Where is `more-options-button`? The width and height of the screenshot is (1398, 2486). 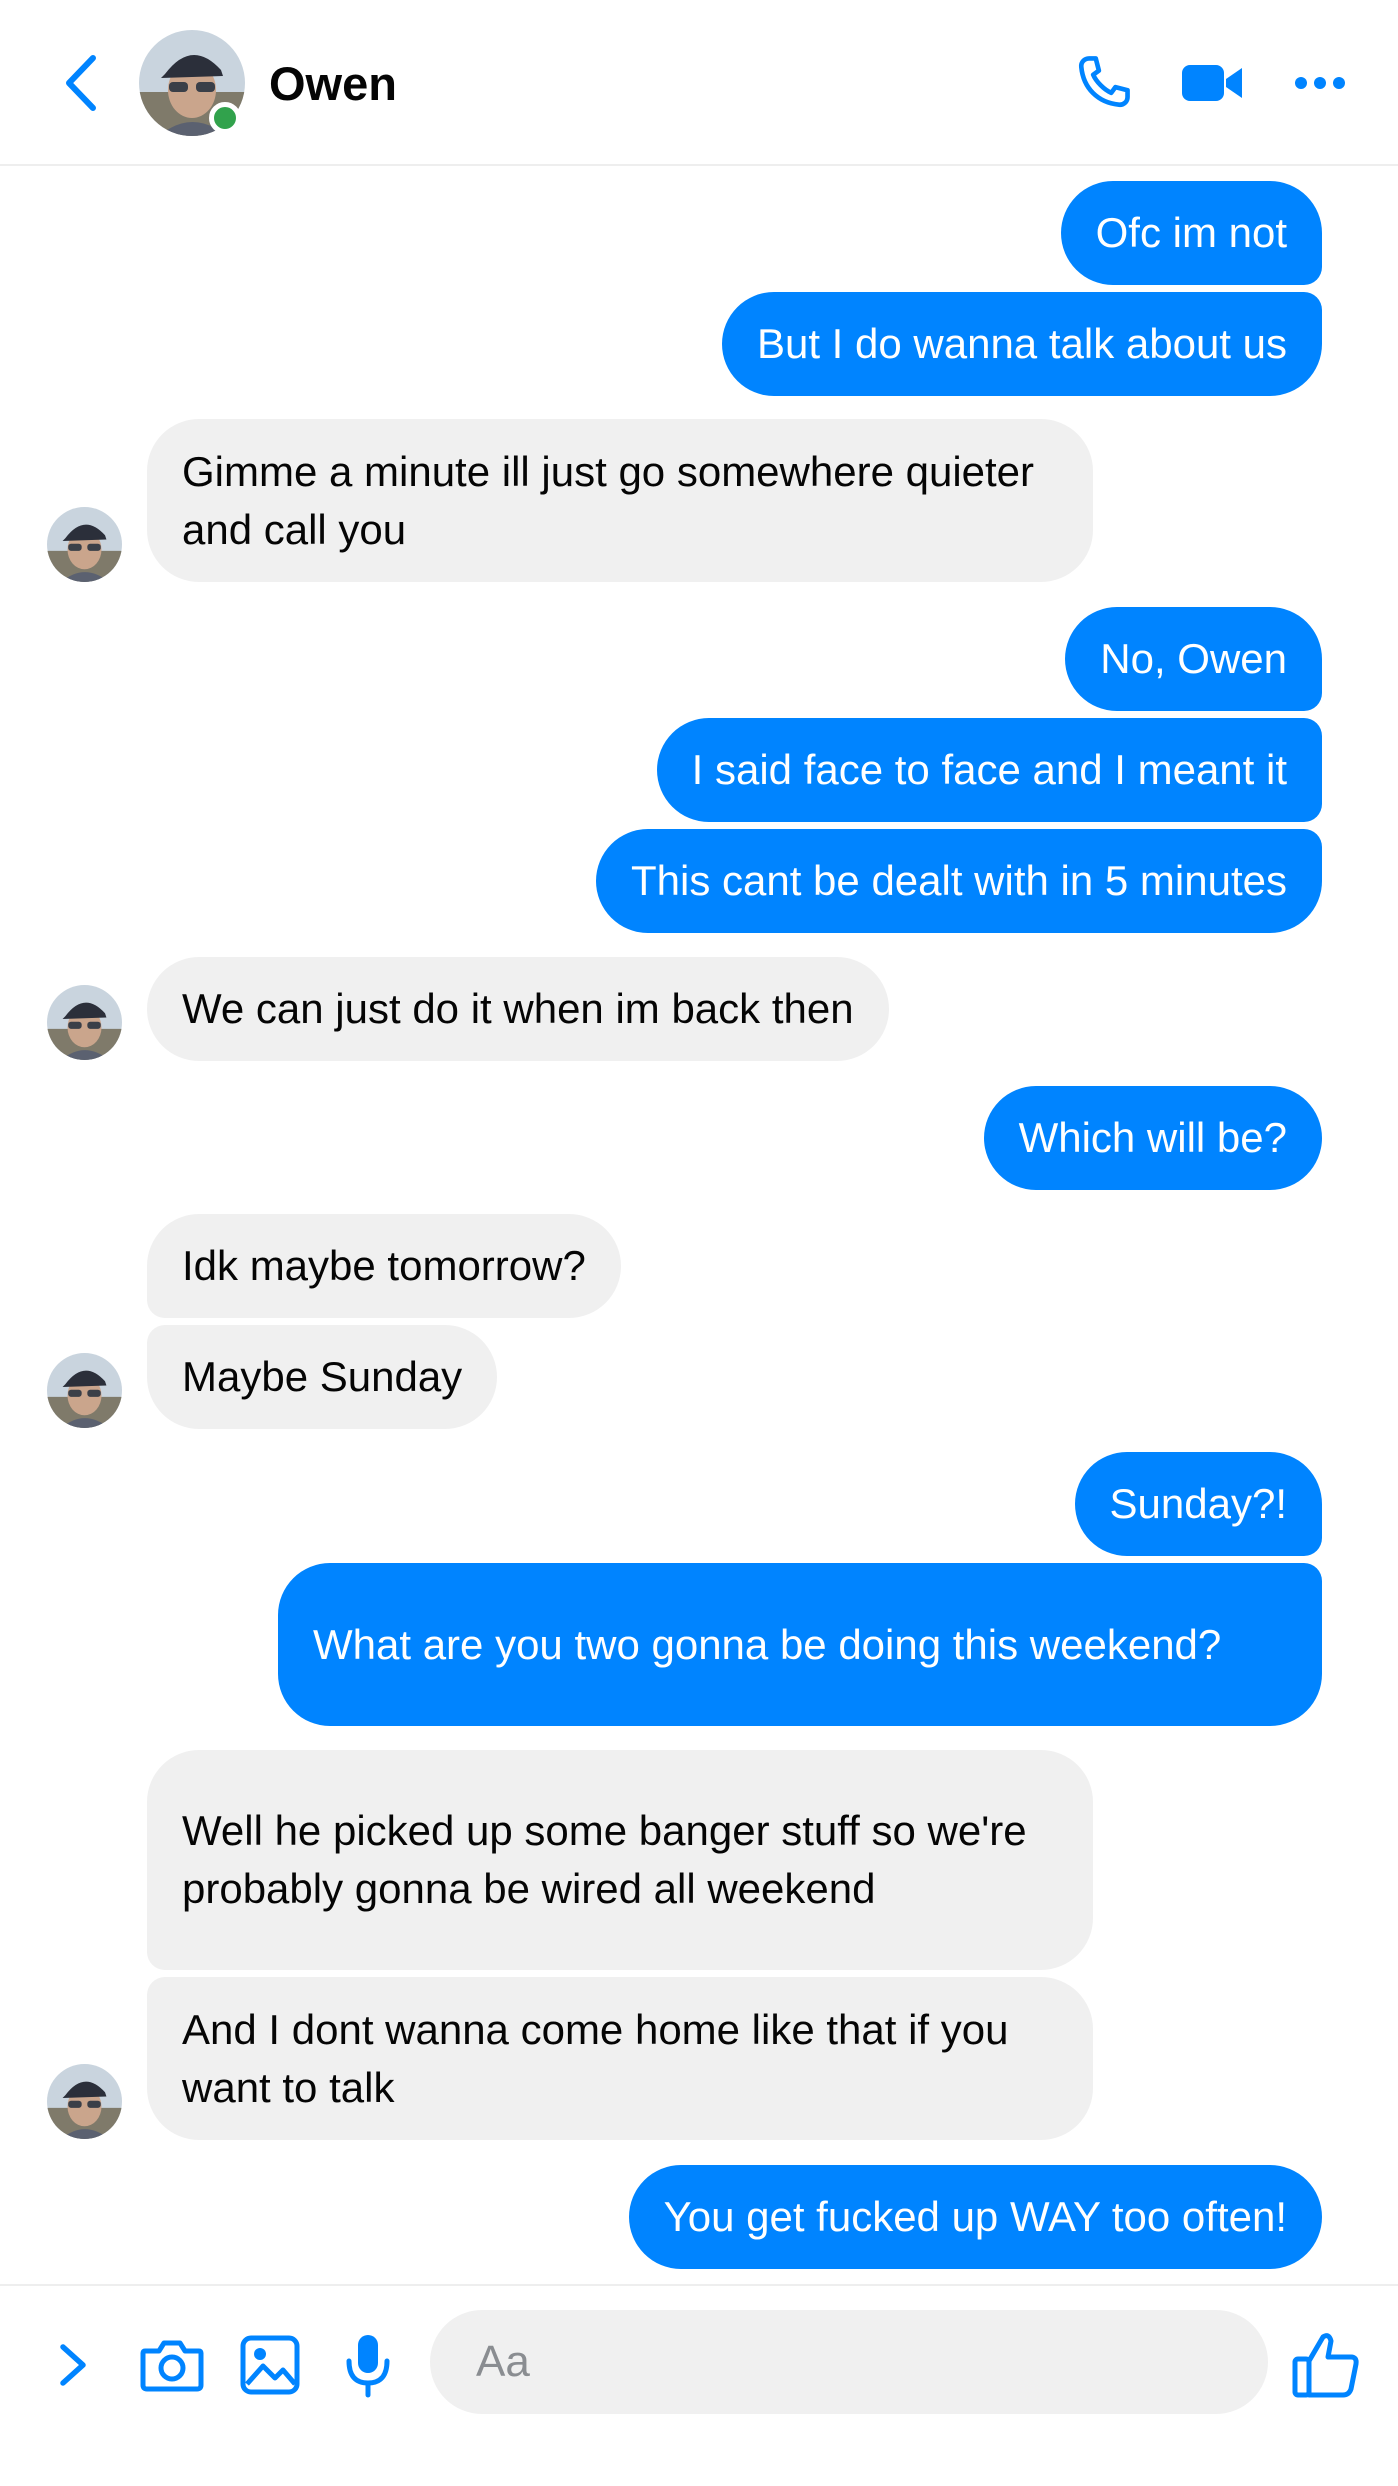
more-options-button is located at coordinates (1320, 83).